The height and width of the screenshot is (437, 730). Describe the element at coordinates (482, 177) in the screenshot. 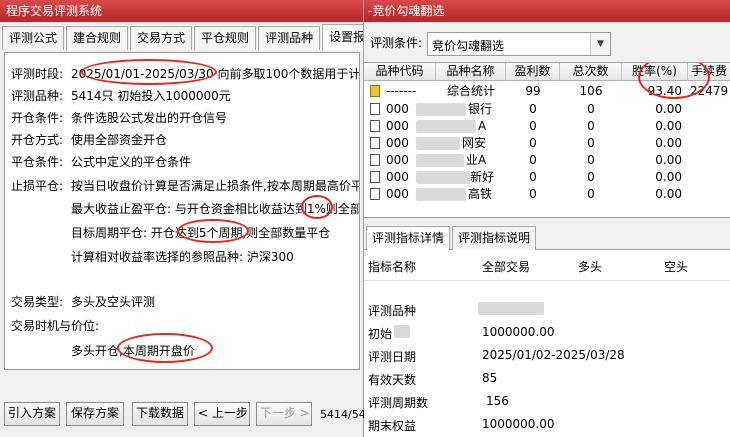

I see `row-name: 新好` at that location.